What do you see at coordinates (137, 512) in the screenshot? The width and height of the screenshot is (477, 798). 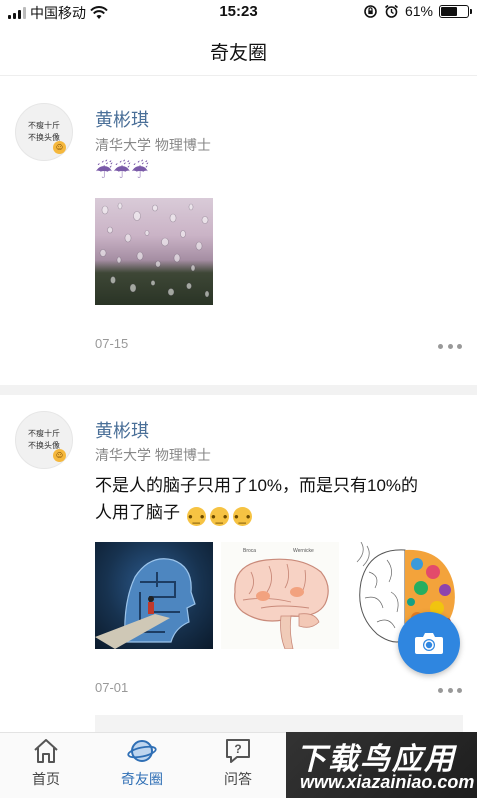 I see `post-text-line2: 人用了脑子` at bounding box center [137, 512].